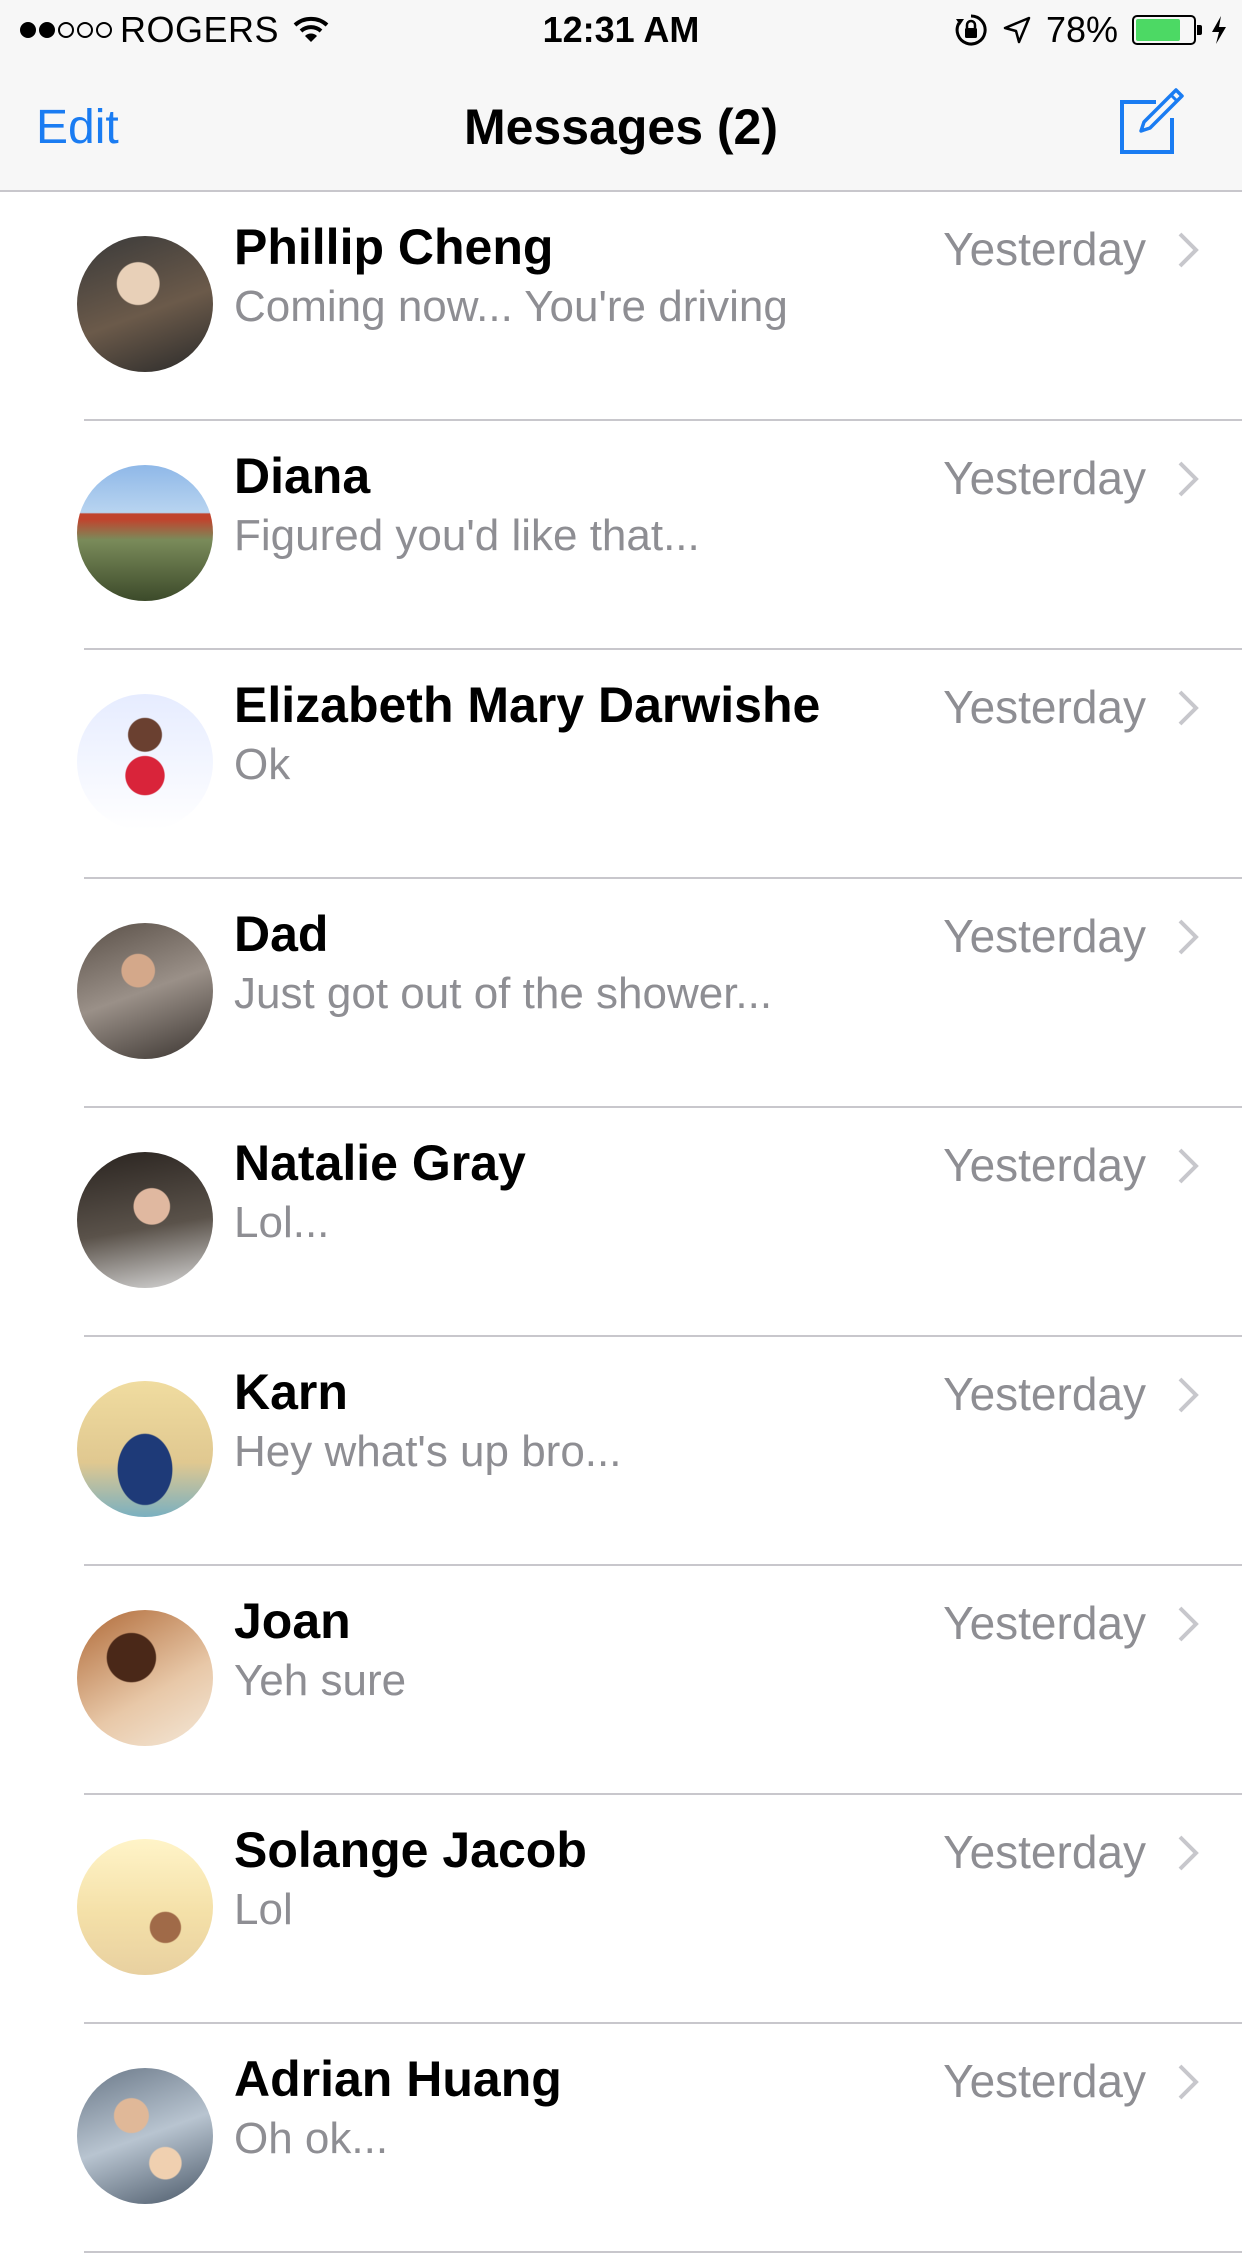 The width and height of the screenshot is (1242, 2253). What do you see at coordinates (621, 1680) in the screenshot?
I see `conversation-row: Joan Yeh sure Yesterday` at bounding box center [621, 1680].